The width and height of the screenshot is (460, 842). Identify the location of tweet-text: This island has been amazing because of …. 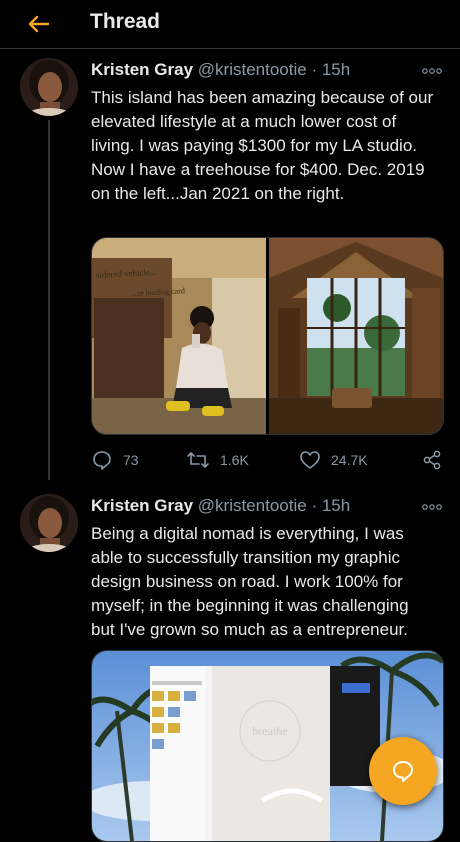
(262, 145).